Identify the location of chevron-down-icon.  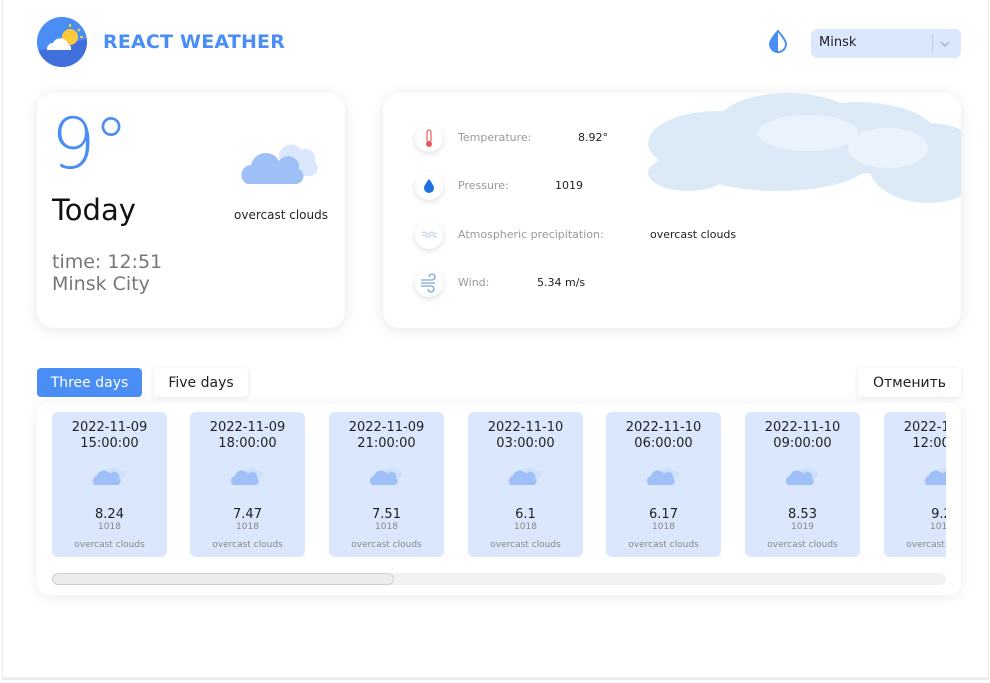
(945, 44).